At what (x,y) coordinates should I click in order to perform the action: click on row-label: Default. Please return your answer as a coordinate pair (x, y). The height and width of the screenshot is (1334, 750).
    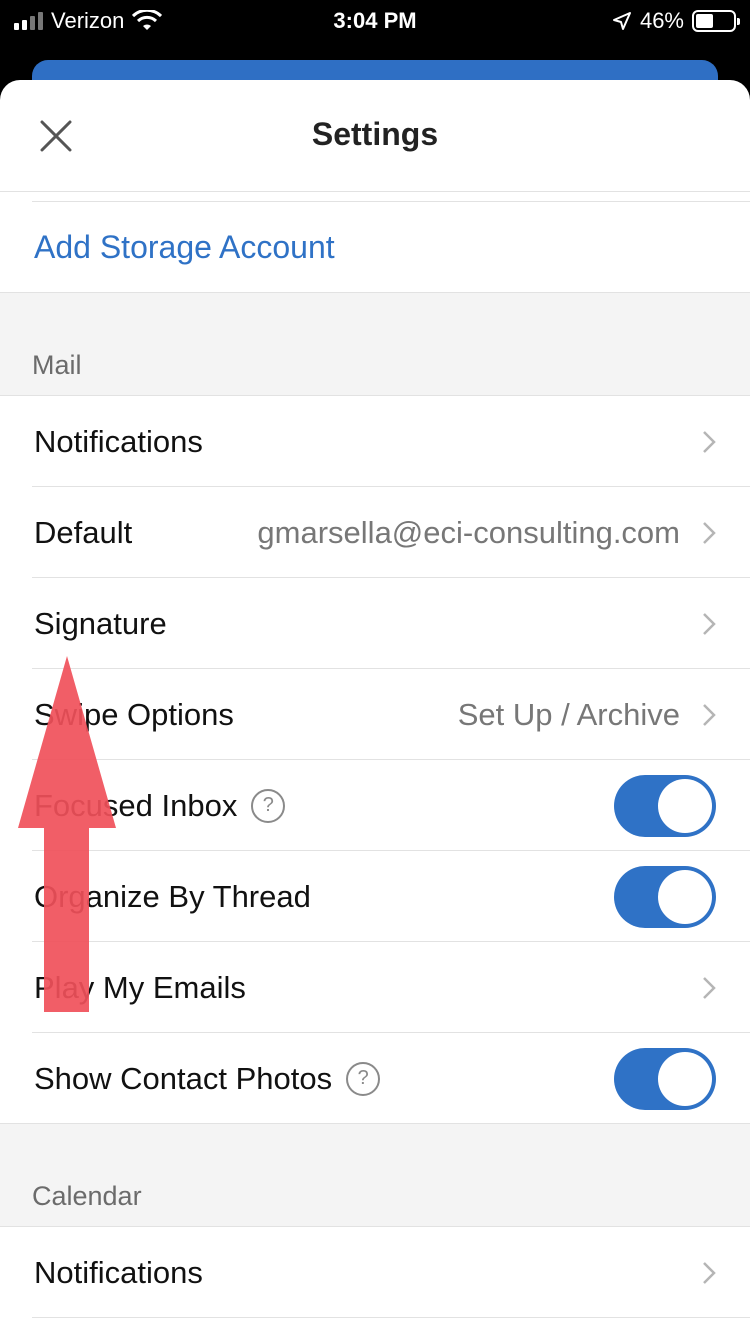
    Looking at the image, I should click on (83, 532).